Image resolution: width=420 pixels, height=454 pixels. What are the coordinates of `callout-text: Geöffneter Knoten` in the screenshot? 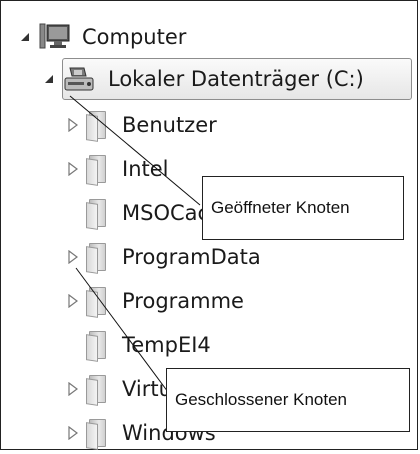 It's located at (280, 207).